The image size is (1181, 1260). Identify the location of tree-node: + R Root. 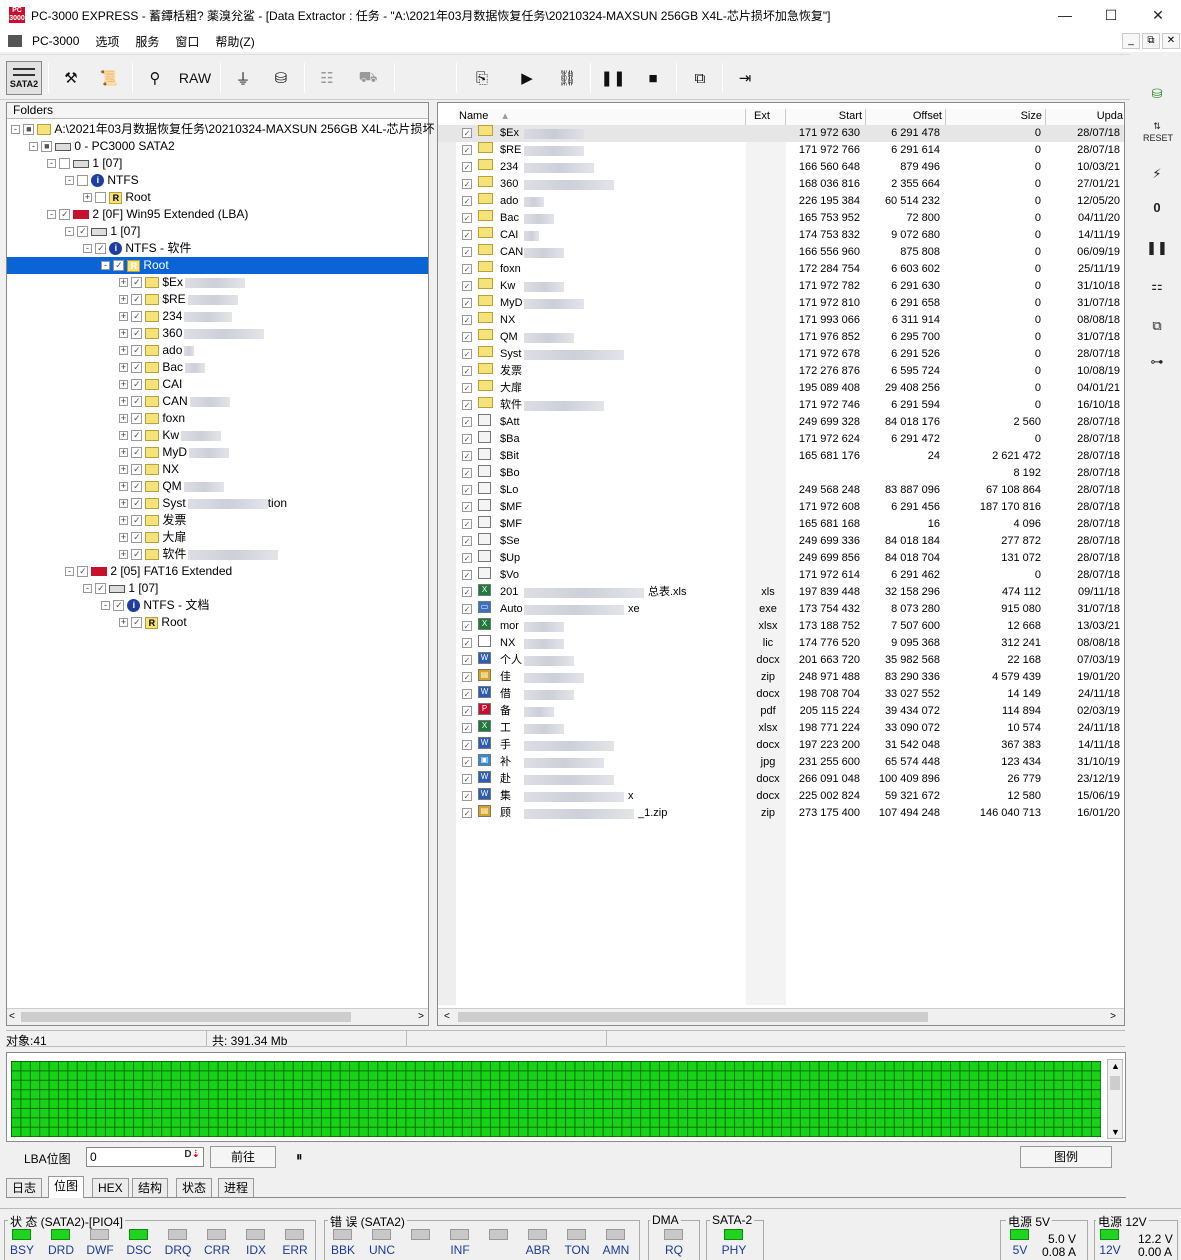
(79, 197).